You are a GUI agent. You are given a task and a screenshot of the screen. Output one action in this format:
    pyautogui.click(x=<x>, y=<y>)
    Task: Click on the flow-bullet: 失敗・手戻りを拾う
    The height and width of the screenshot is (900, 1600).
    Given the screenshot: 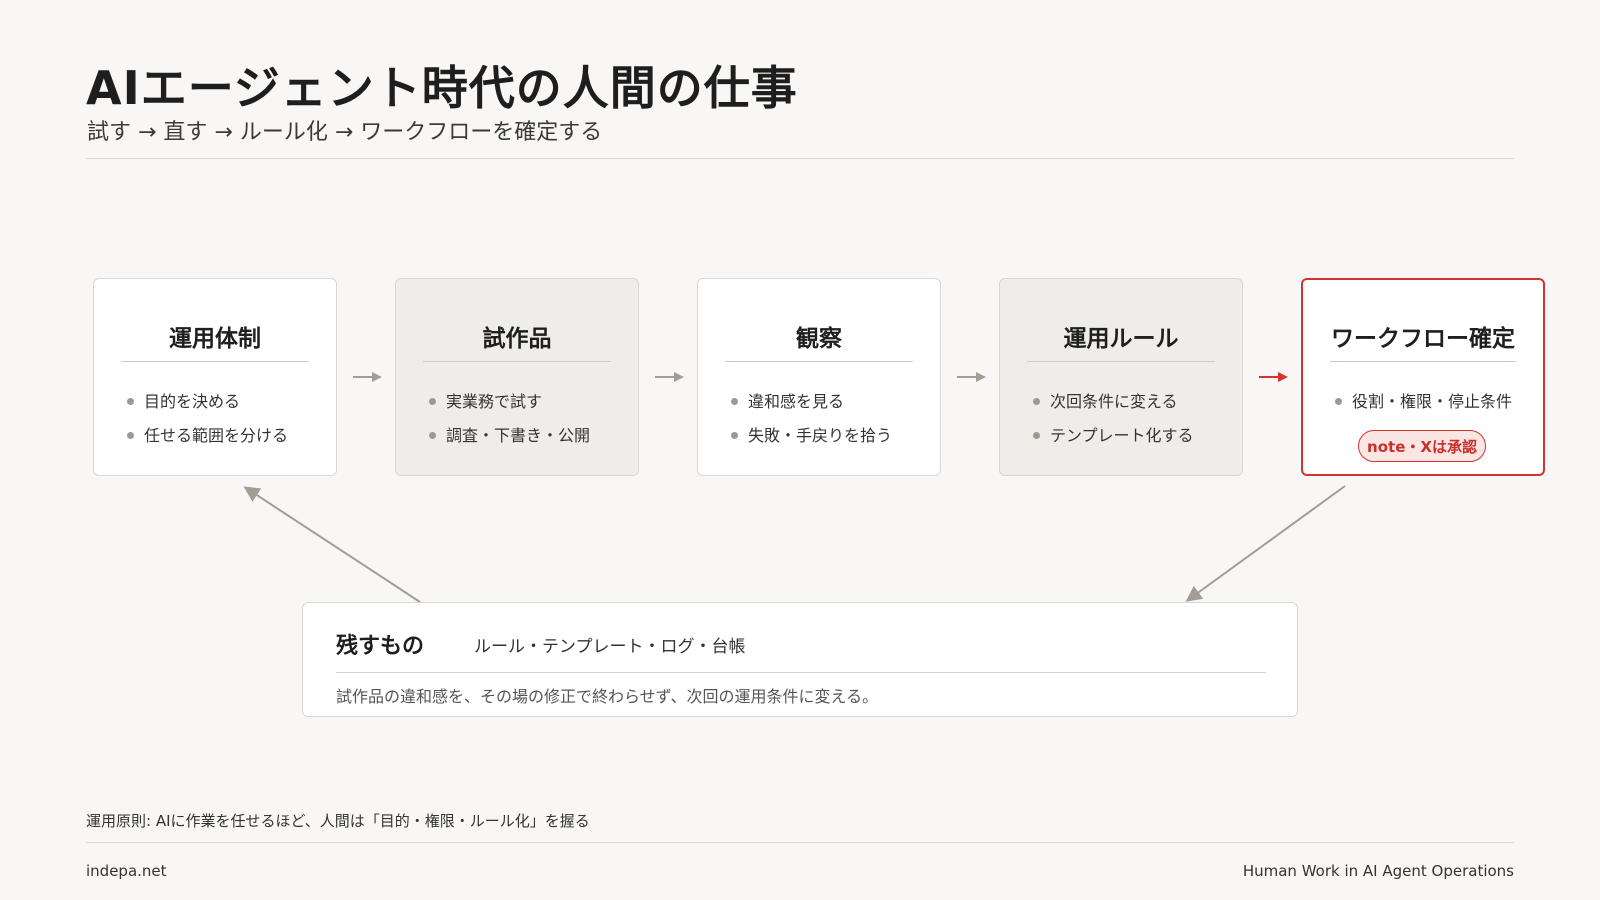 What is the action you would take?
    pyautogui.click(x=811, y=434)
    